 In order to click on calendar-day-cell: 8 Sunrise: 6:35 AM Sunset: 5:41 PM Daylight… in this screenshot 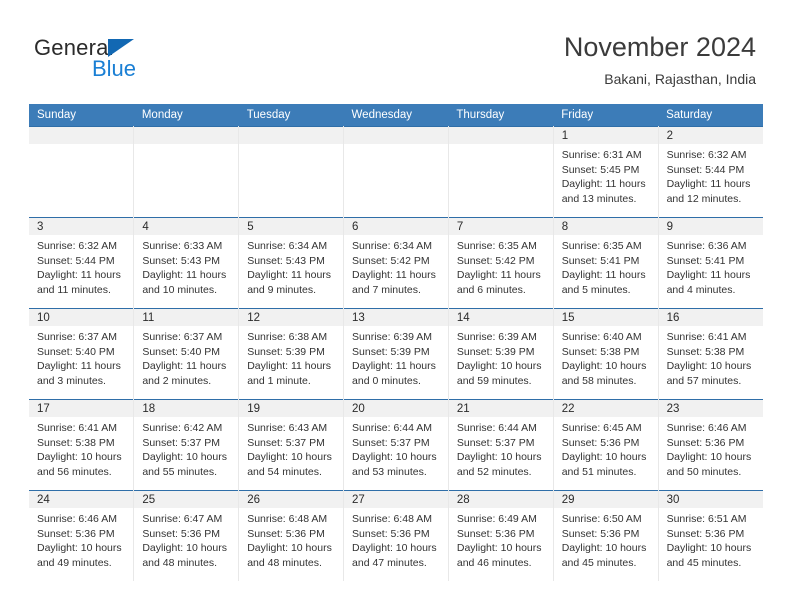, I will do `click(606, 263)`.